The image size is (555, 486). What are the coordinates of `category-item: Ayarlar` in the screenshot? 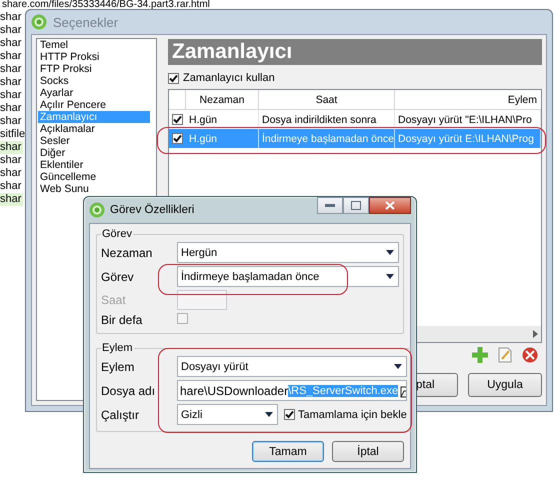 It's located at (94, 93).